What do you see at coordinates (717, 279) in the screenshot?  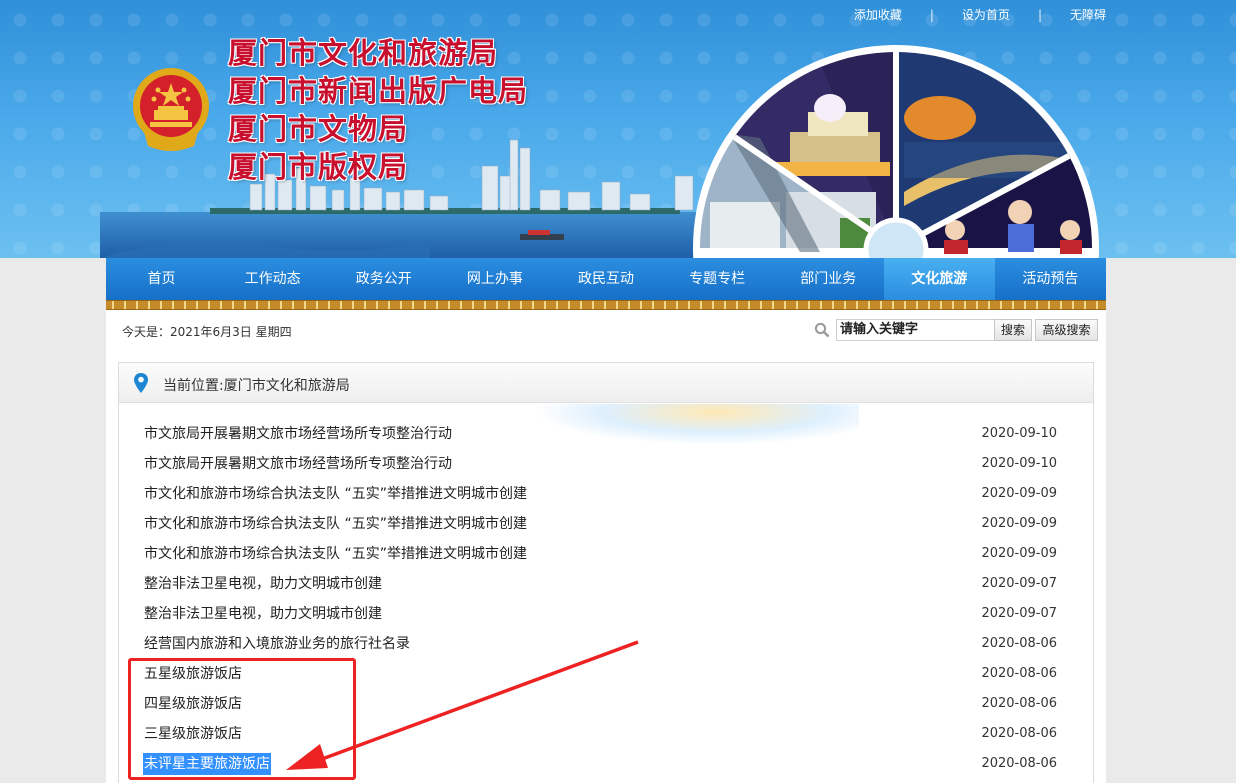 I see `nav-special-topics: 专题专栏` at bounding box center [717, 279].